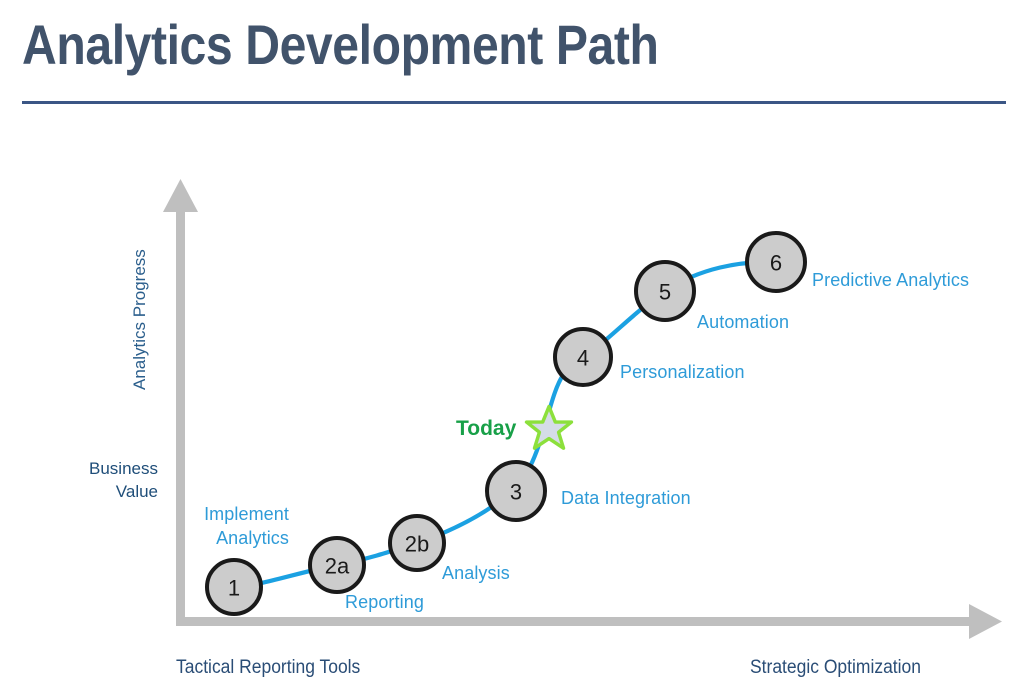 The width and height of the screenshot is (1026, 692). What do you see at coordinates (891, 280) in the screenshot?
I see `stage-label-predictive-analytics: Predictive Analytics` at bounding box center [891, 280].